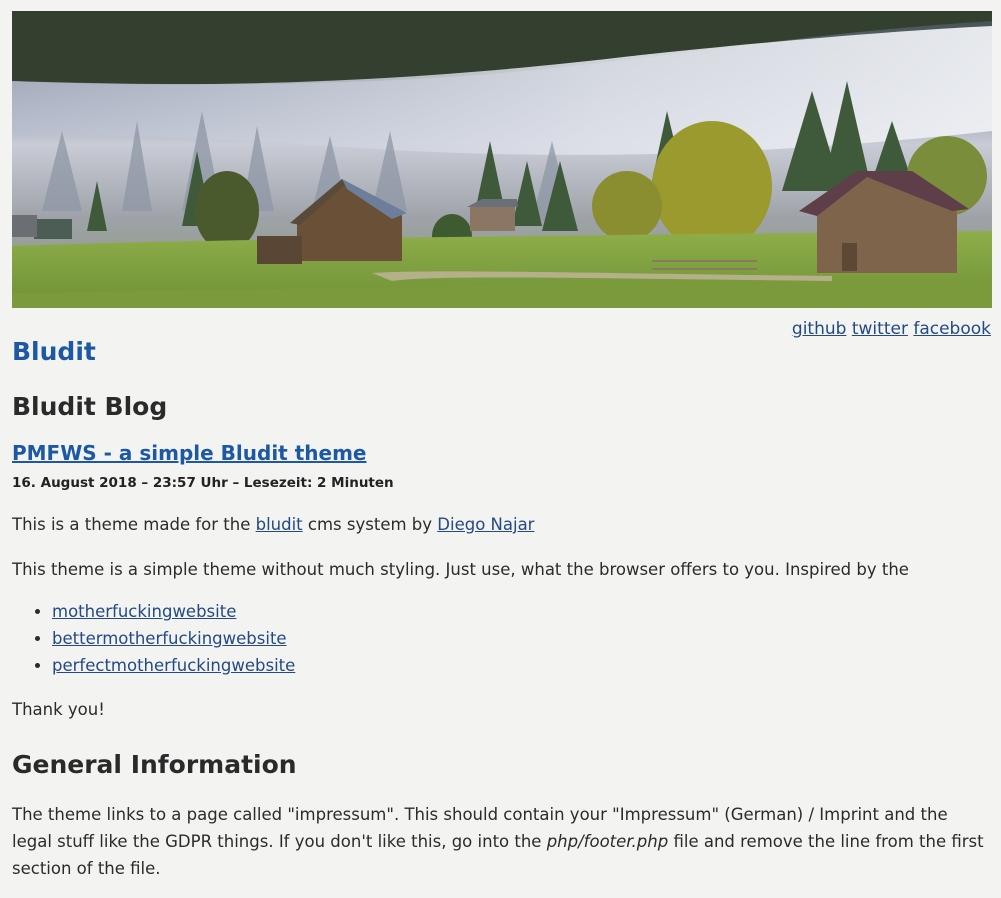 The width and height of the screenshot is (1001, 898). I want to click on bludit-link: bludit, so click(279, 524).